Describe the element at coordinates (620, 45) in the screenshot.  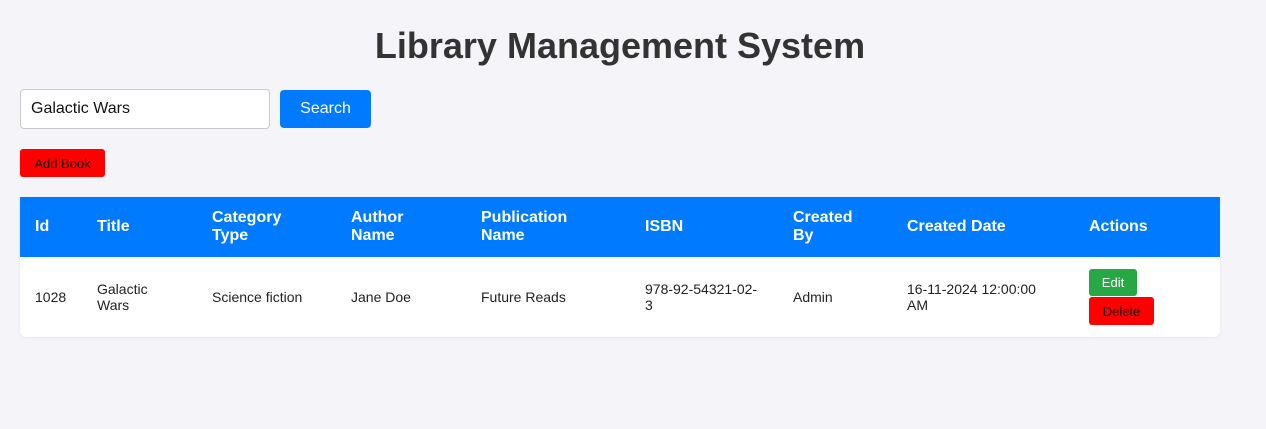
I see `page-title: Library Management System` at that location.